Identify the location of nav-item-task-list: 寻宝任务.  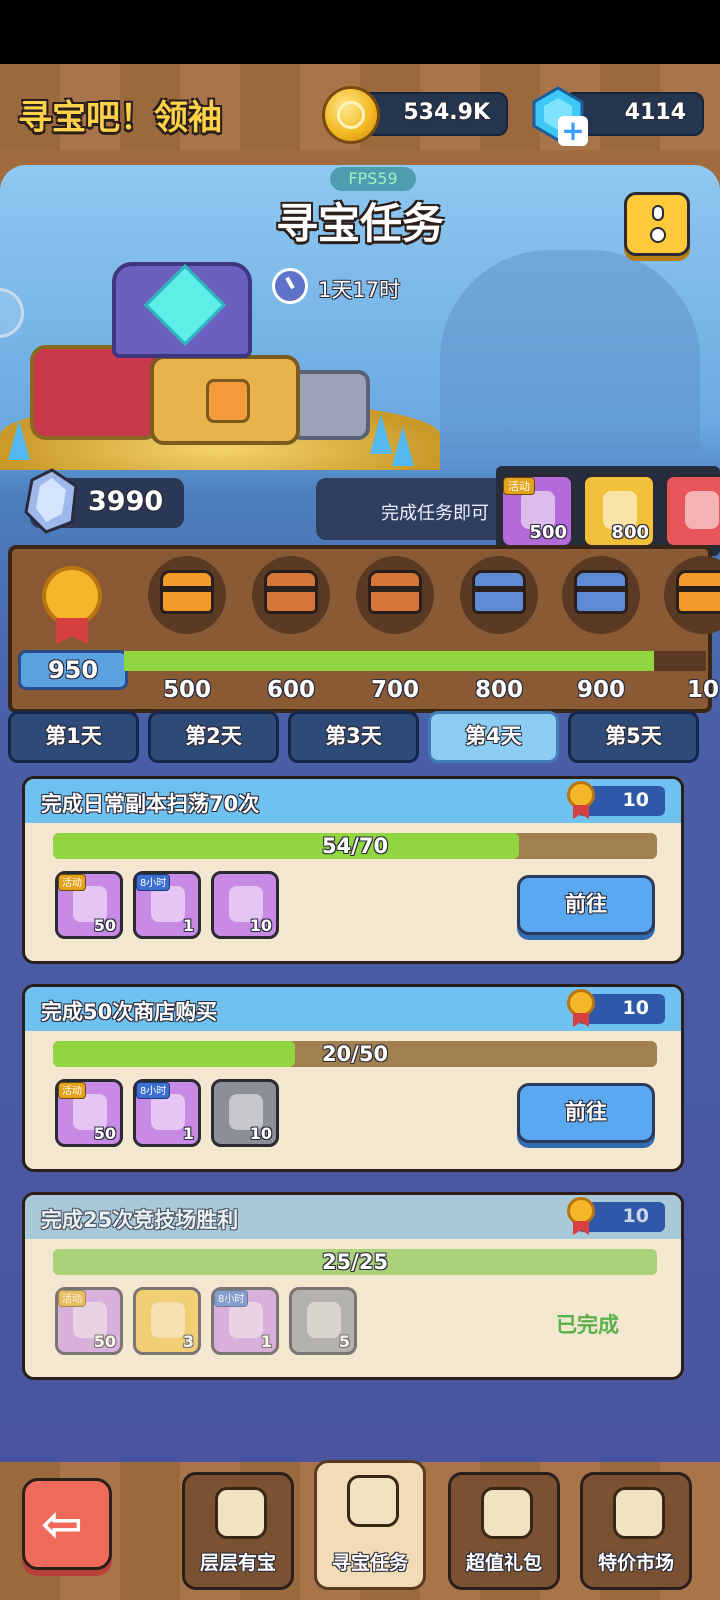
(370, 1525).